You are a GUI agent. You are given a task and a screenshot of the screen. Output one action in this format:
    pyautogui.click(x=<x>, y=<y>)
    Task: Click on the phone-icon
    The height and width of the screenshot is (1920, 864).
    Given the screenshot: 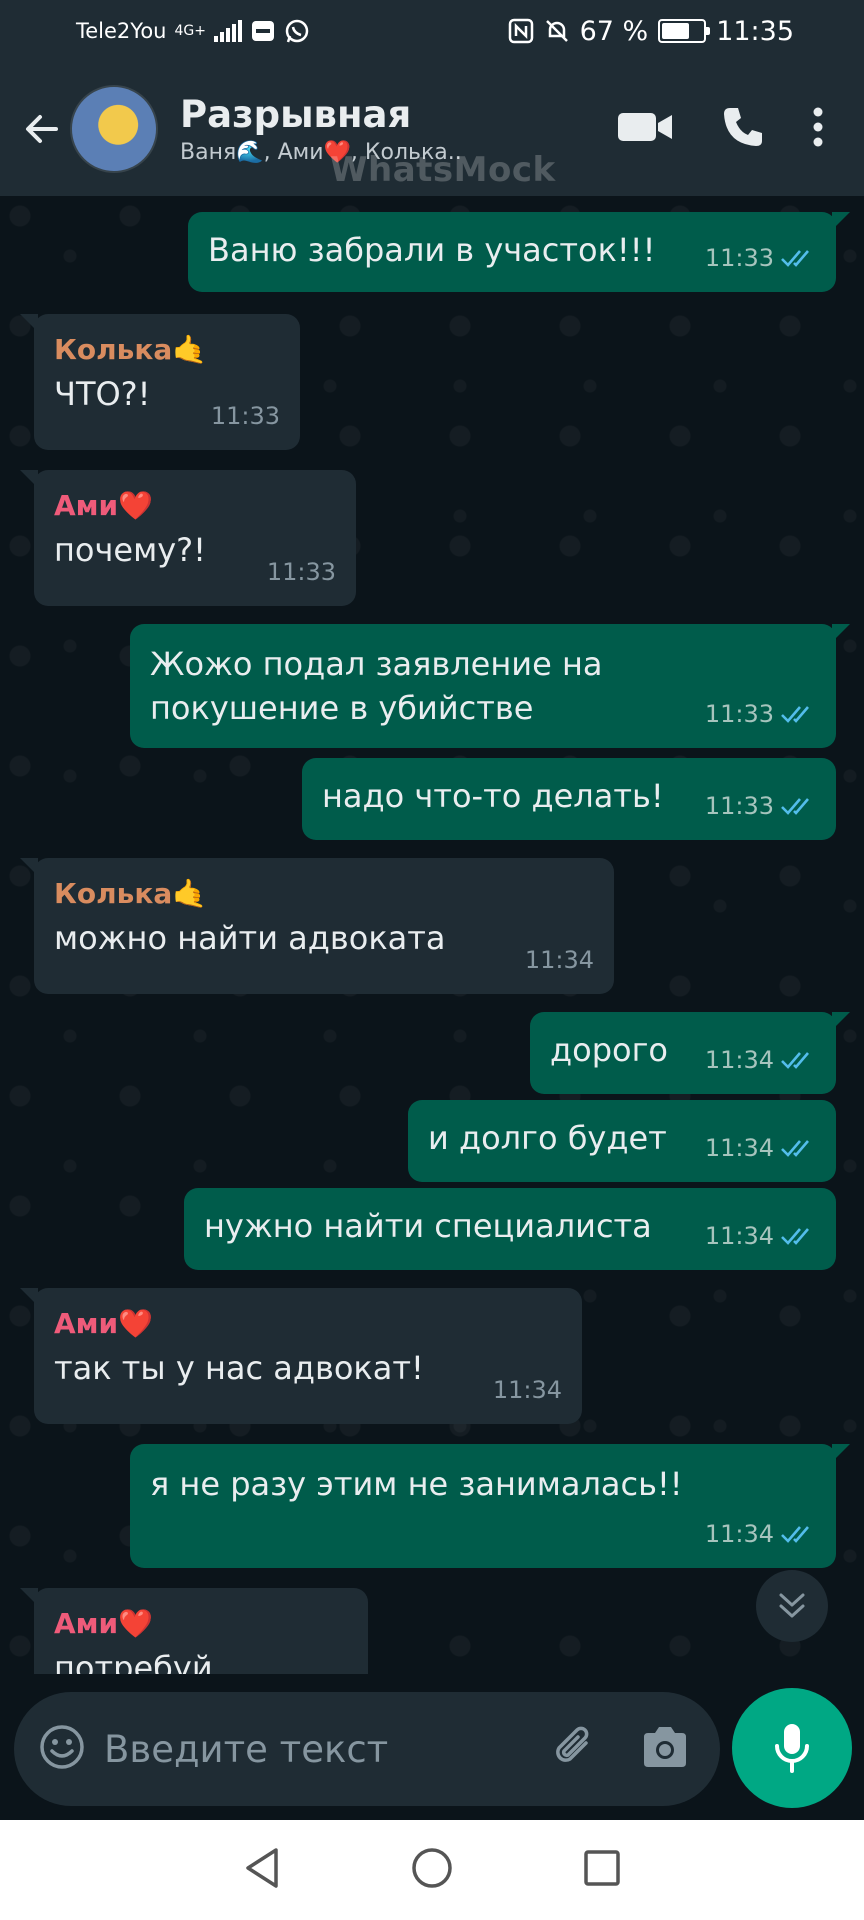 What is the action you would take?
    pyautogui.click(x=743, y=127)
    